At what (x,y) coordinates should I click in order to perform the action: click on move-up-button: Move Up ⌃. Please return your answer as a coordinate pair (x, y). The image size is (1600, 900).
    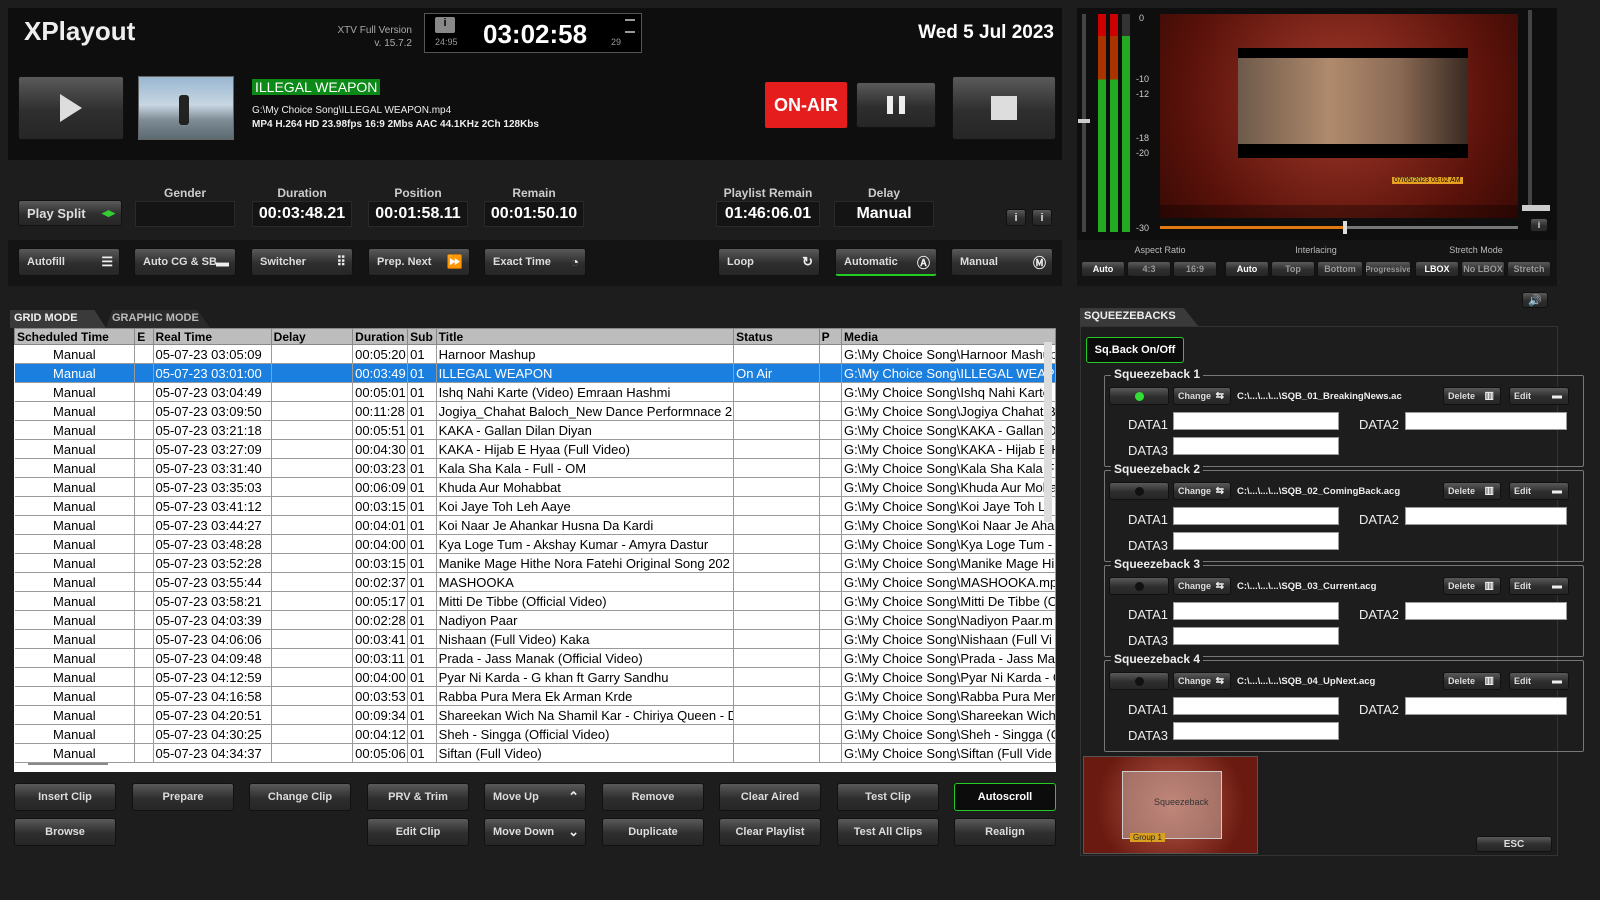
    Looking at the image, I should click on (535, 797).